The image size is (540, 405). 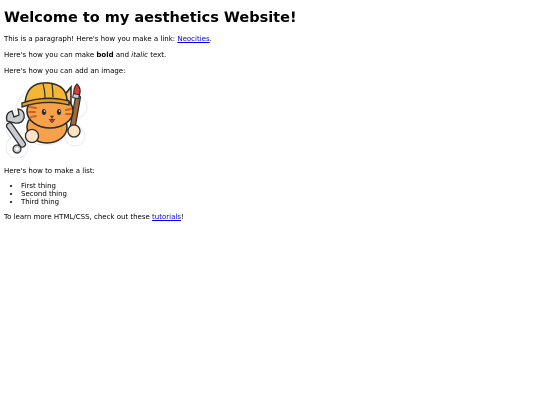 What do you see at coordinates (50, 55) in the screenshot?
I see `formatting-text: Here's how you can make` at bounding box center [50, 55].